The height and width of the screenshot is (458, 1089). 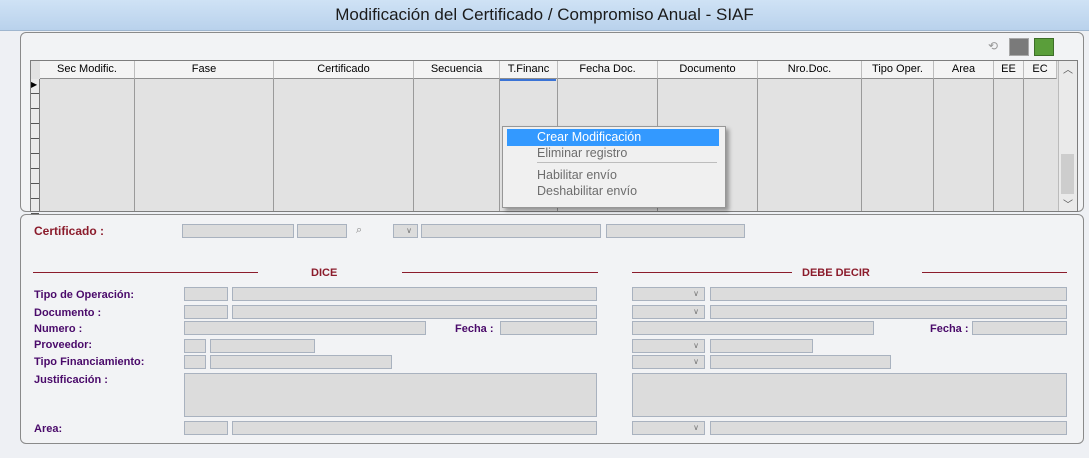 I want to click on dice-tipo-financiamiento-code, so click(x=195, y=362).